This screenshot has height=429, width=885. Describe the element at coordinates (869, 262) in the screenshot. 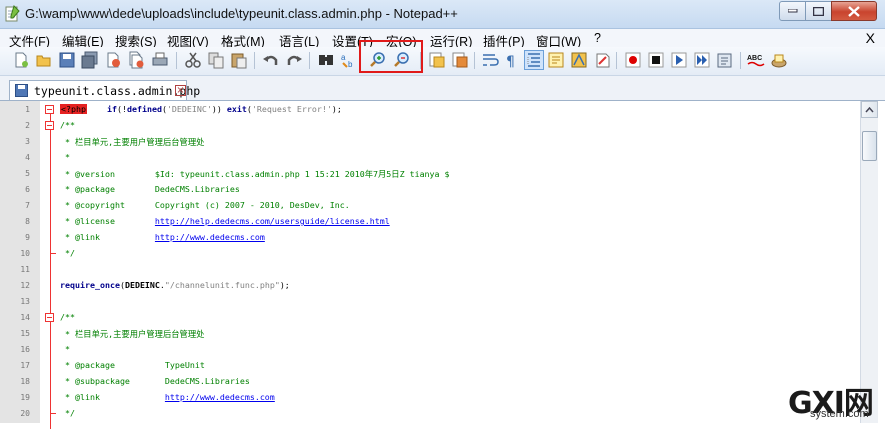

I see `vertical-scrollbar` at that location.